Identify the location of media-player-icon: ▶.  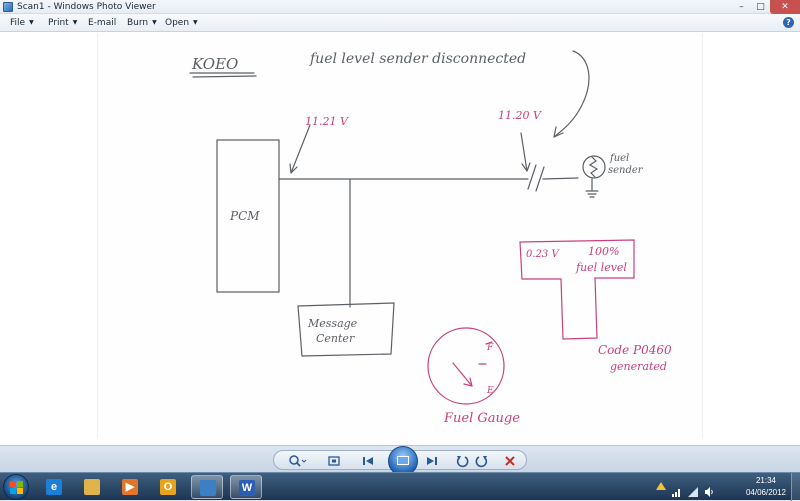
(130, 487).